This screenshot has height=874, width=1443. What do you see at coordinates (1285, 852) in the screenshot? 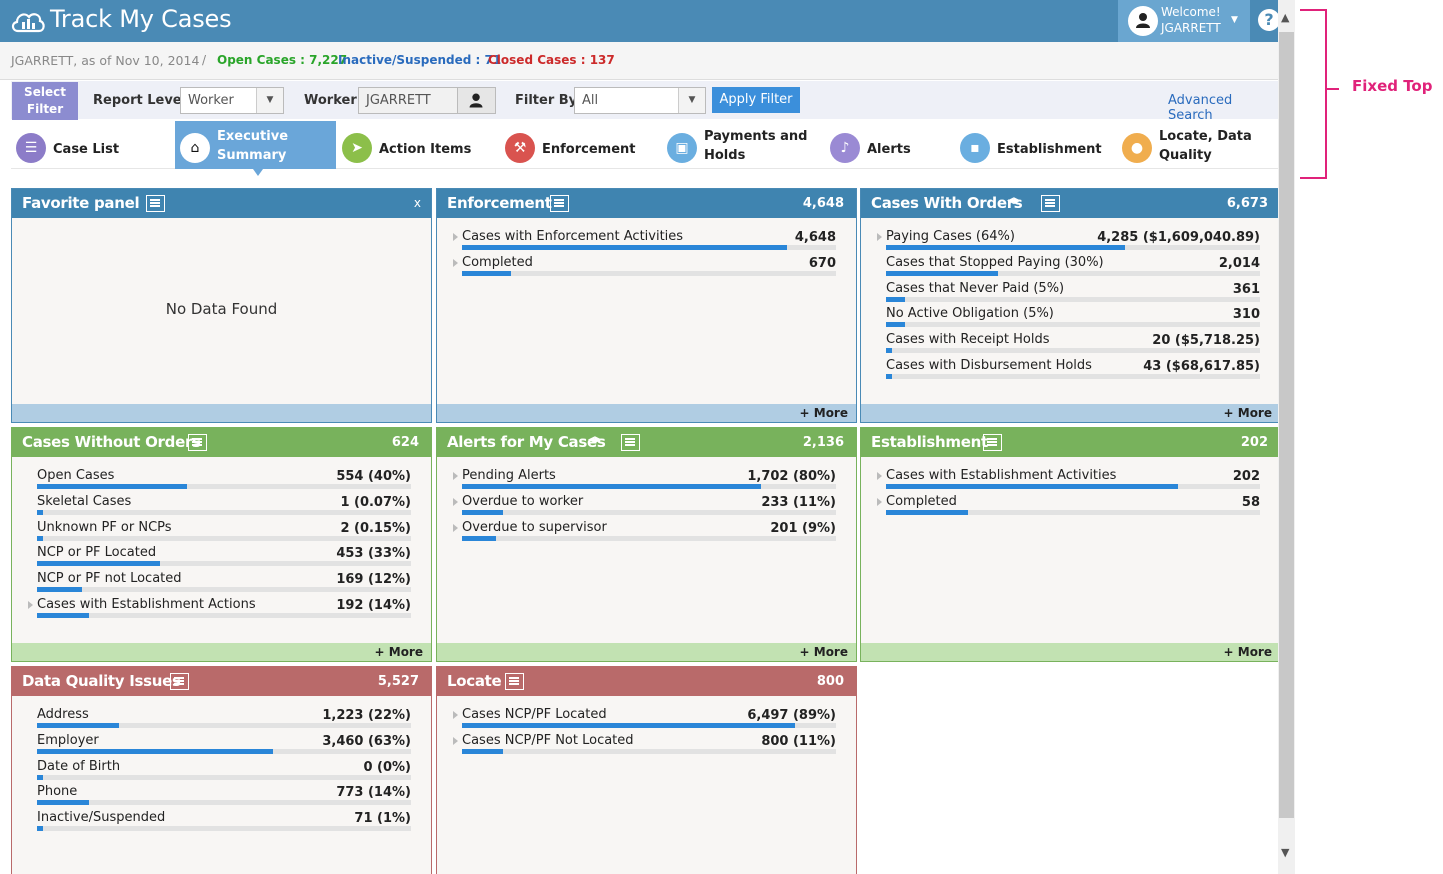
I see `chevron-down-icon: ▼` at bounding box center [1285, 852].